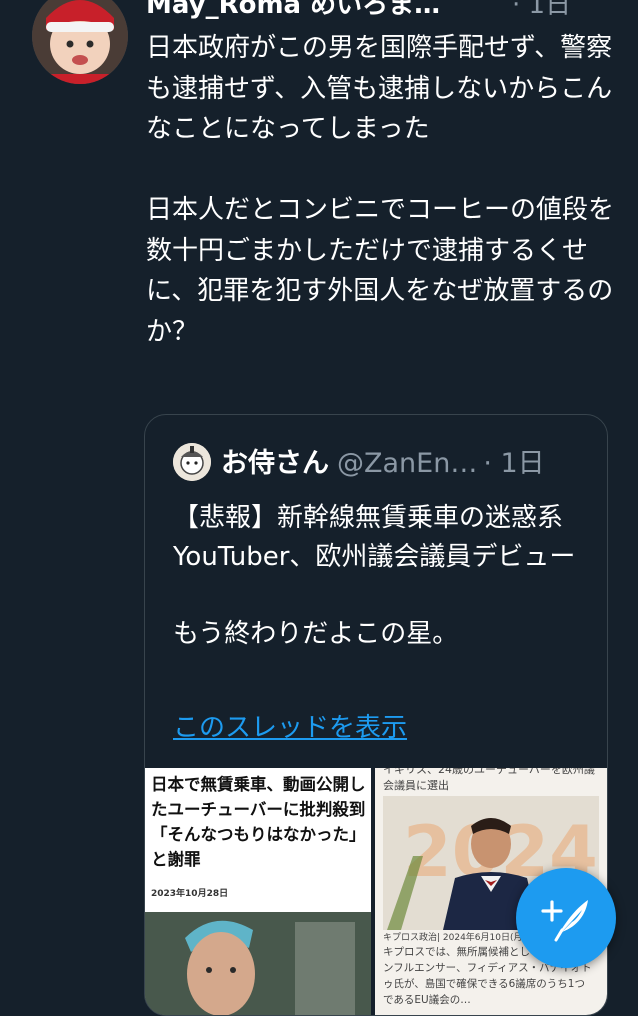 The height and width of the screenshot is (1016, 638). What do you see at coordinates (190, 894) in the screenshot?
I see `image1-date: 2023年10月28日` at bounding box center [190, 894].